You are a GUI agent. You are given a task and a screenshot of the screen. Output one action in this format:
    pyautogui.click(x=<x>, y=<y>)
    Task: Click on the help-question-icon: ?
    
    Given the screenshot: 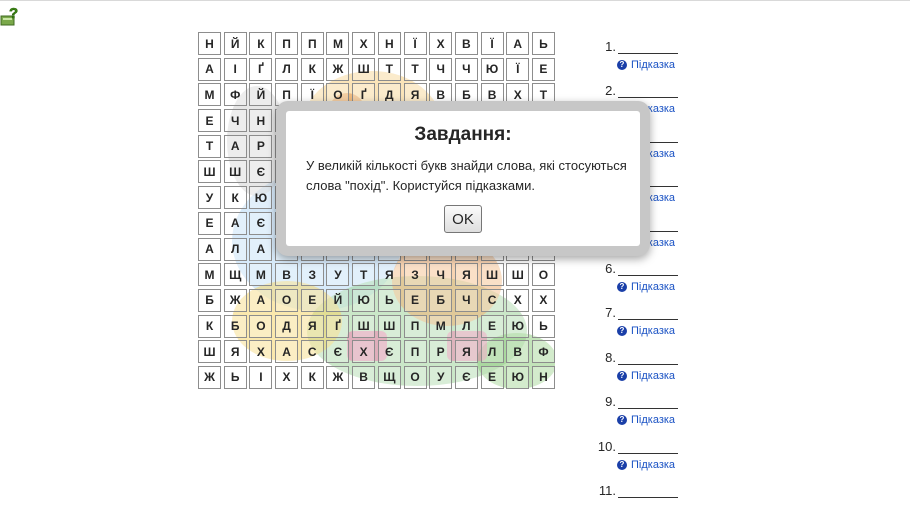 What is the action you would take?
    pyautogui.click(x=9, y=16)
    